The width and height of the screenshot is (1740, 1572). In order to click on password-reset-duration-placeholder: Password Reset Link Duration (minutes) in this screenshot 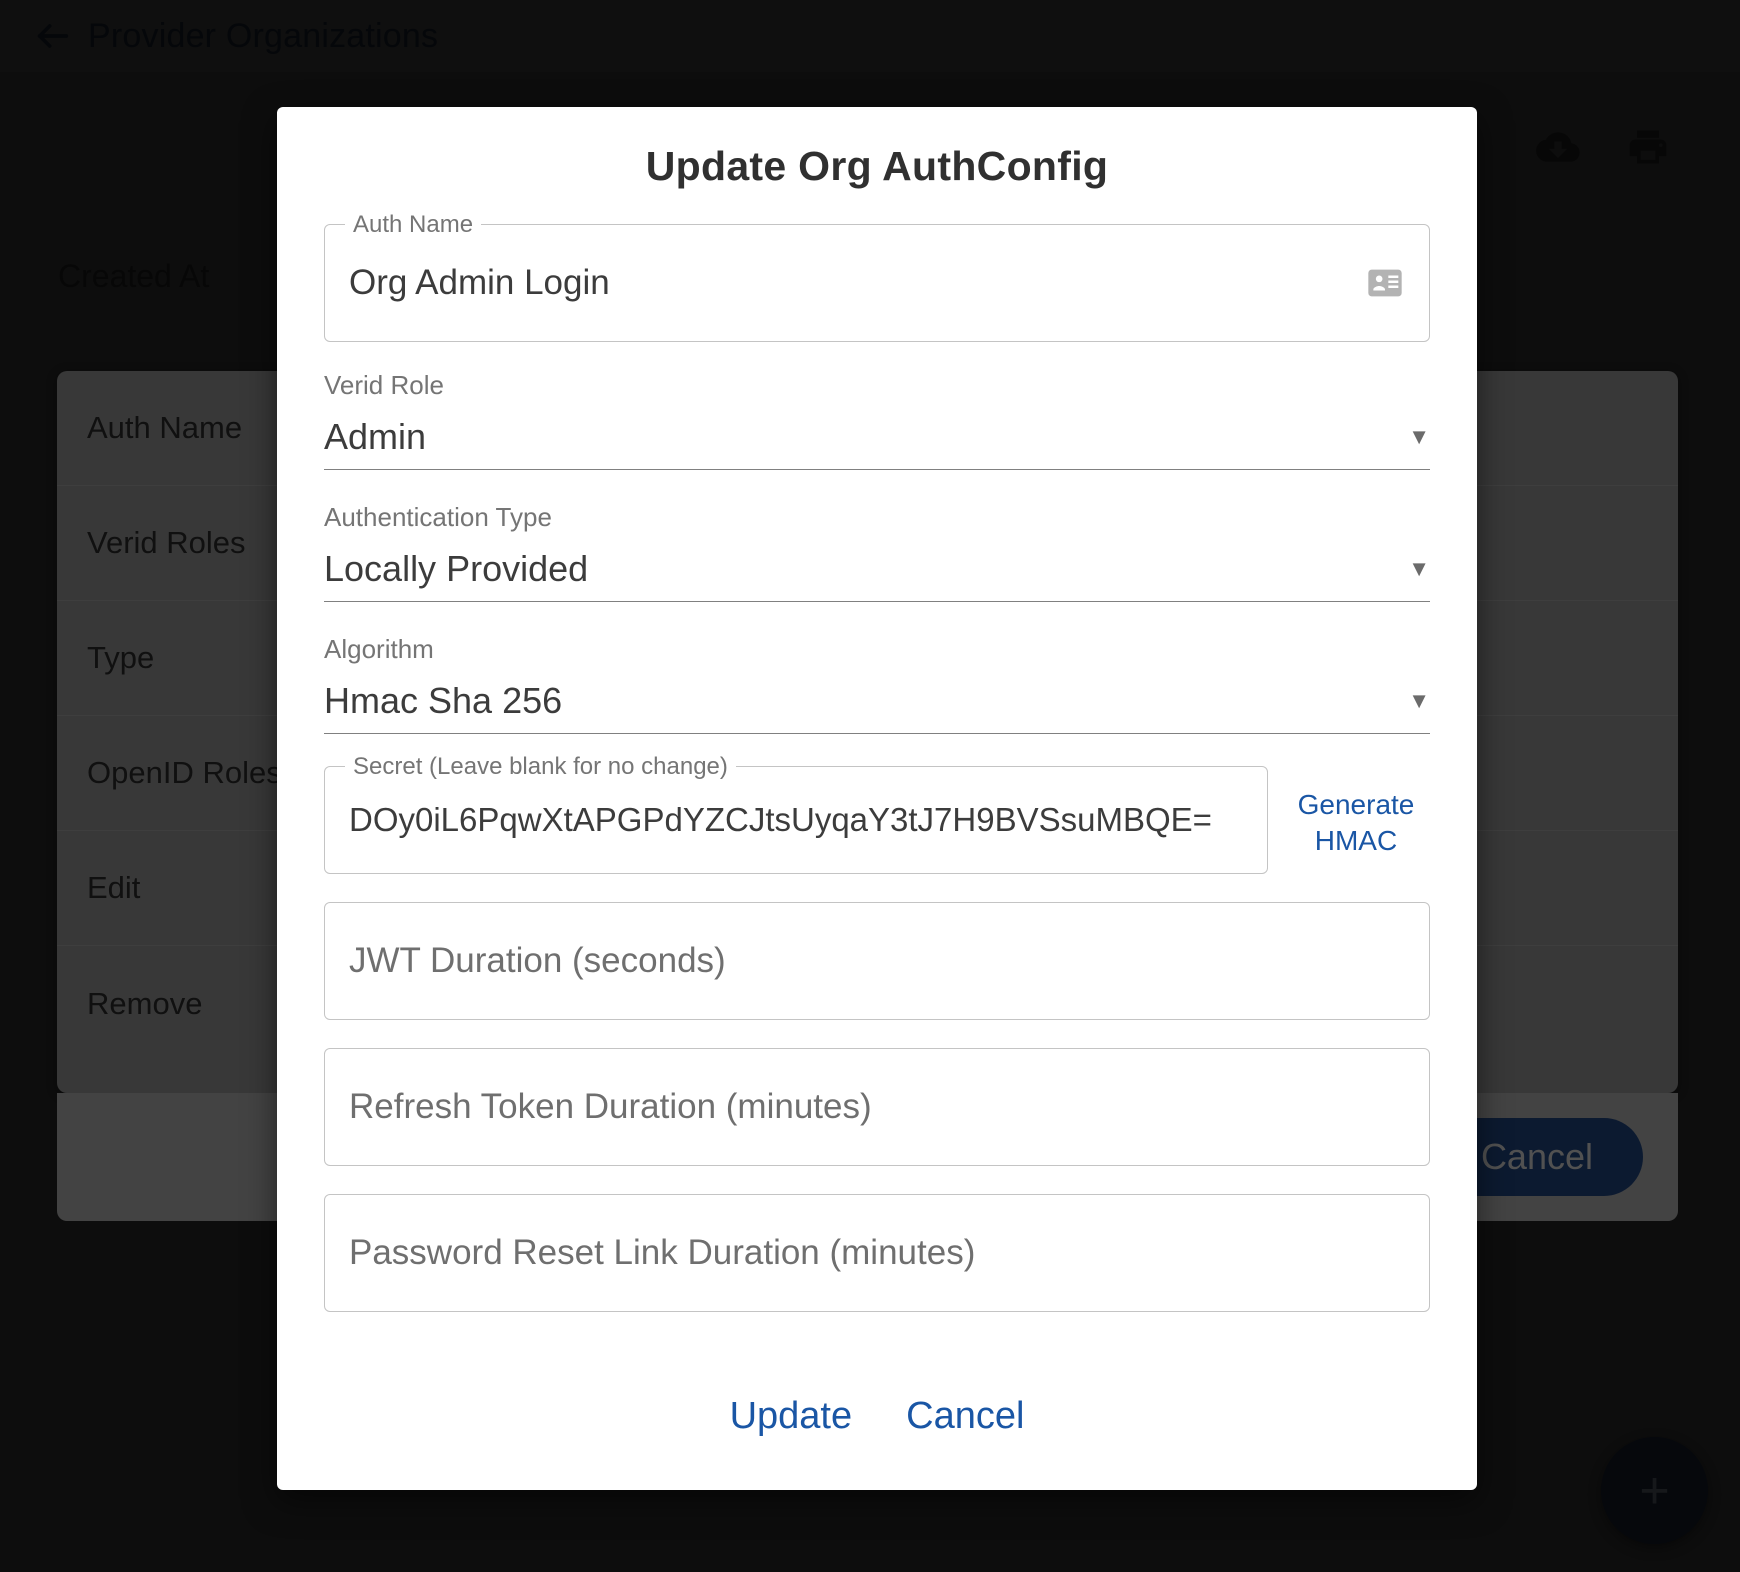, I will do `click(662, 1252)`.